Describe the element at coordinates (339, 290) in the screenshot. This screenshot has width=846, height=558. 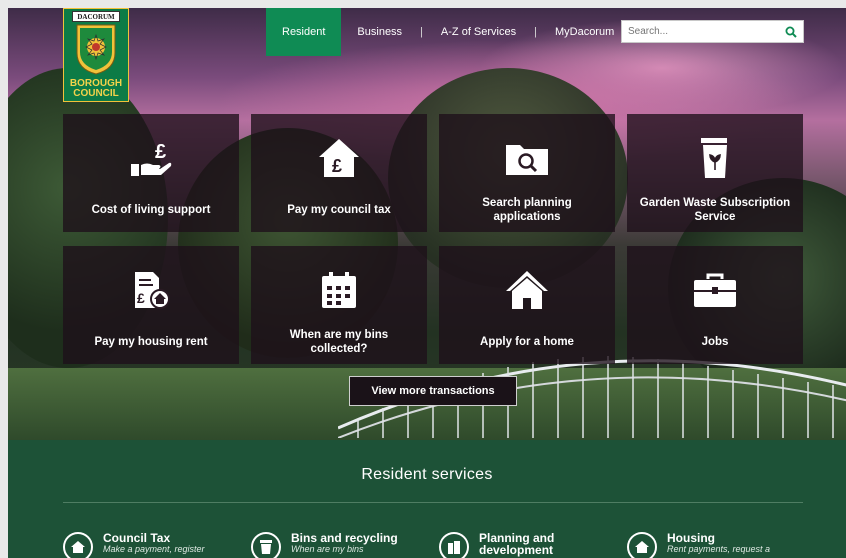
I see `calendar-icon` at that location.